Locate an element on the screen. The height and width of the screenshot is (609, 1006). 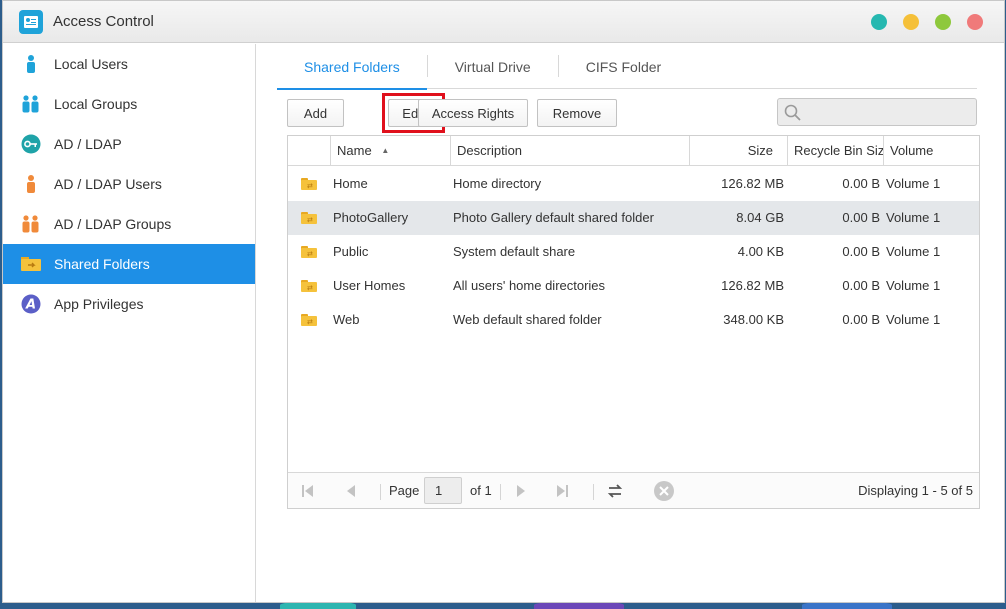
cell-description: Photo Gallery default shared folder is located at coordinates (553, 217).